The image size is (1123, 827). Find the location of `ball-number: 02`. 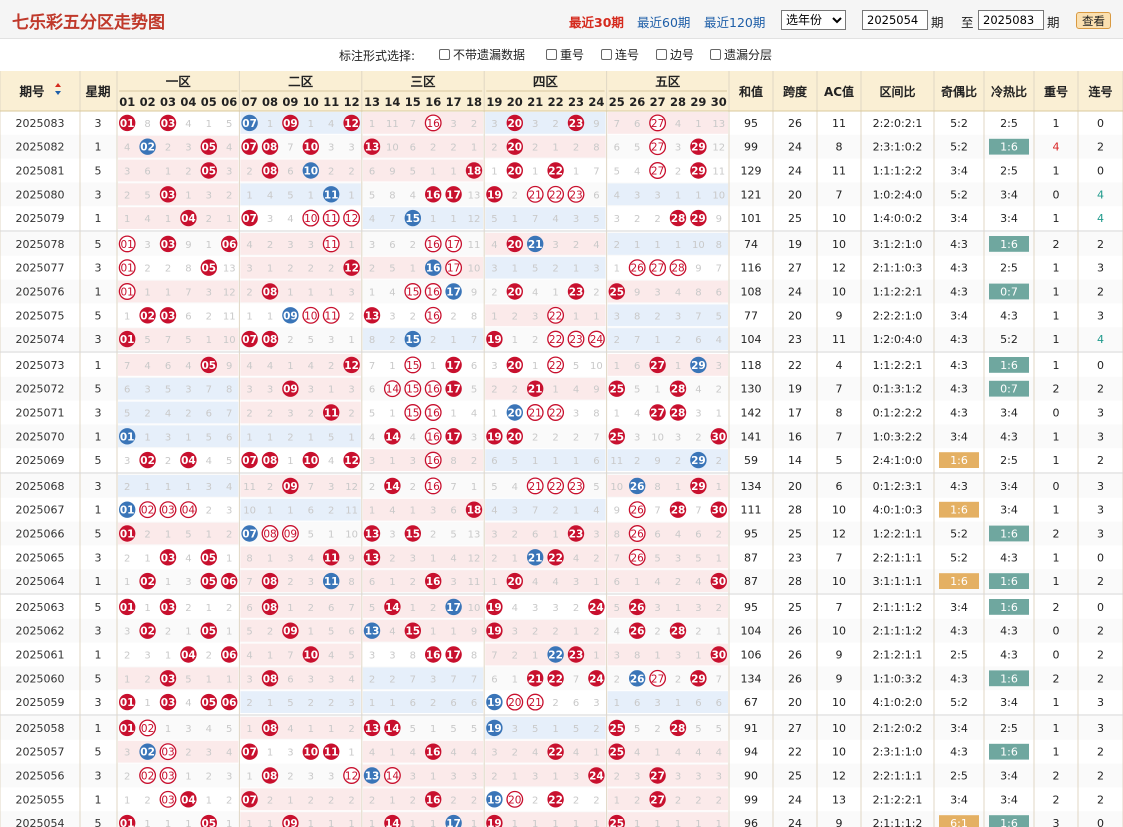

ball-number: 02 is located at coordinates (147, 582).